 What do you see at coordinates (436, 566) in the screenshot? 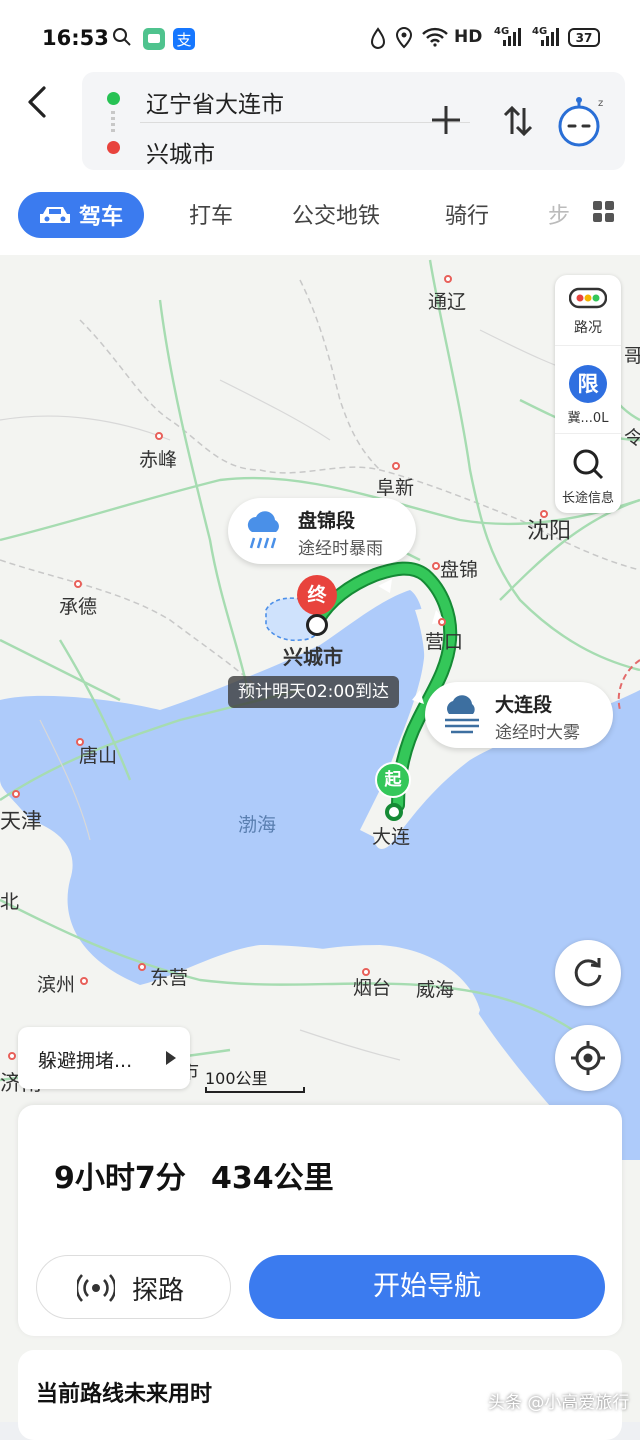
I see `city-dot-panjin` at bounding box center [436, 566].